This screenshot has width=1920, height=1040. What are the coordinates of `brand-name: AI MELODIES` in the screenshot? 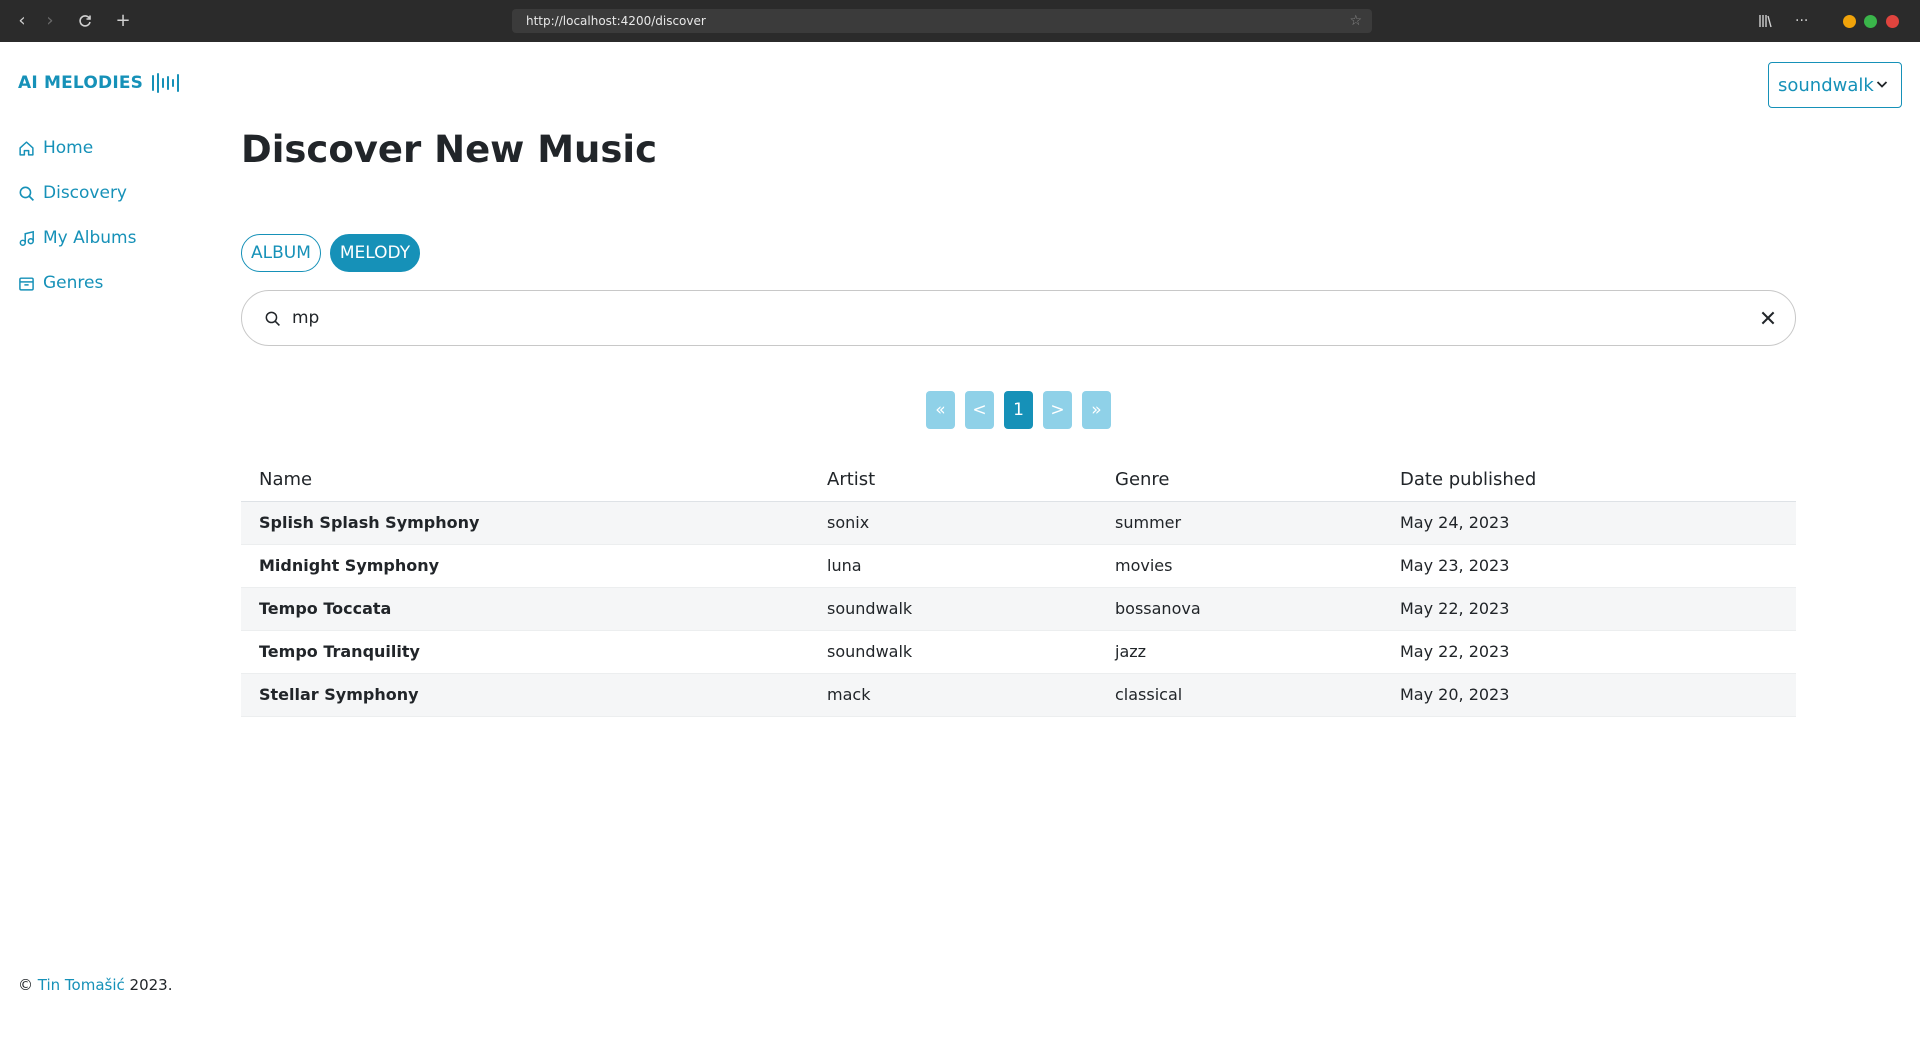 It's located at (81, 83).